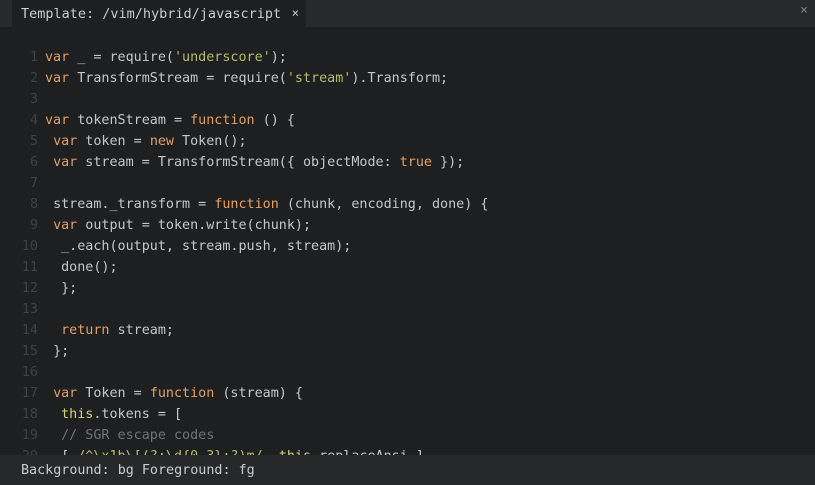 The width and height of the screenshot is (815, 485). Describe the element at coordinates (151, 13) in the screenshot. I see `tab-title: Template: /vim/hybrid/javascript` at that location.